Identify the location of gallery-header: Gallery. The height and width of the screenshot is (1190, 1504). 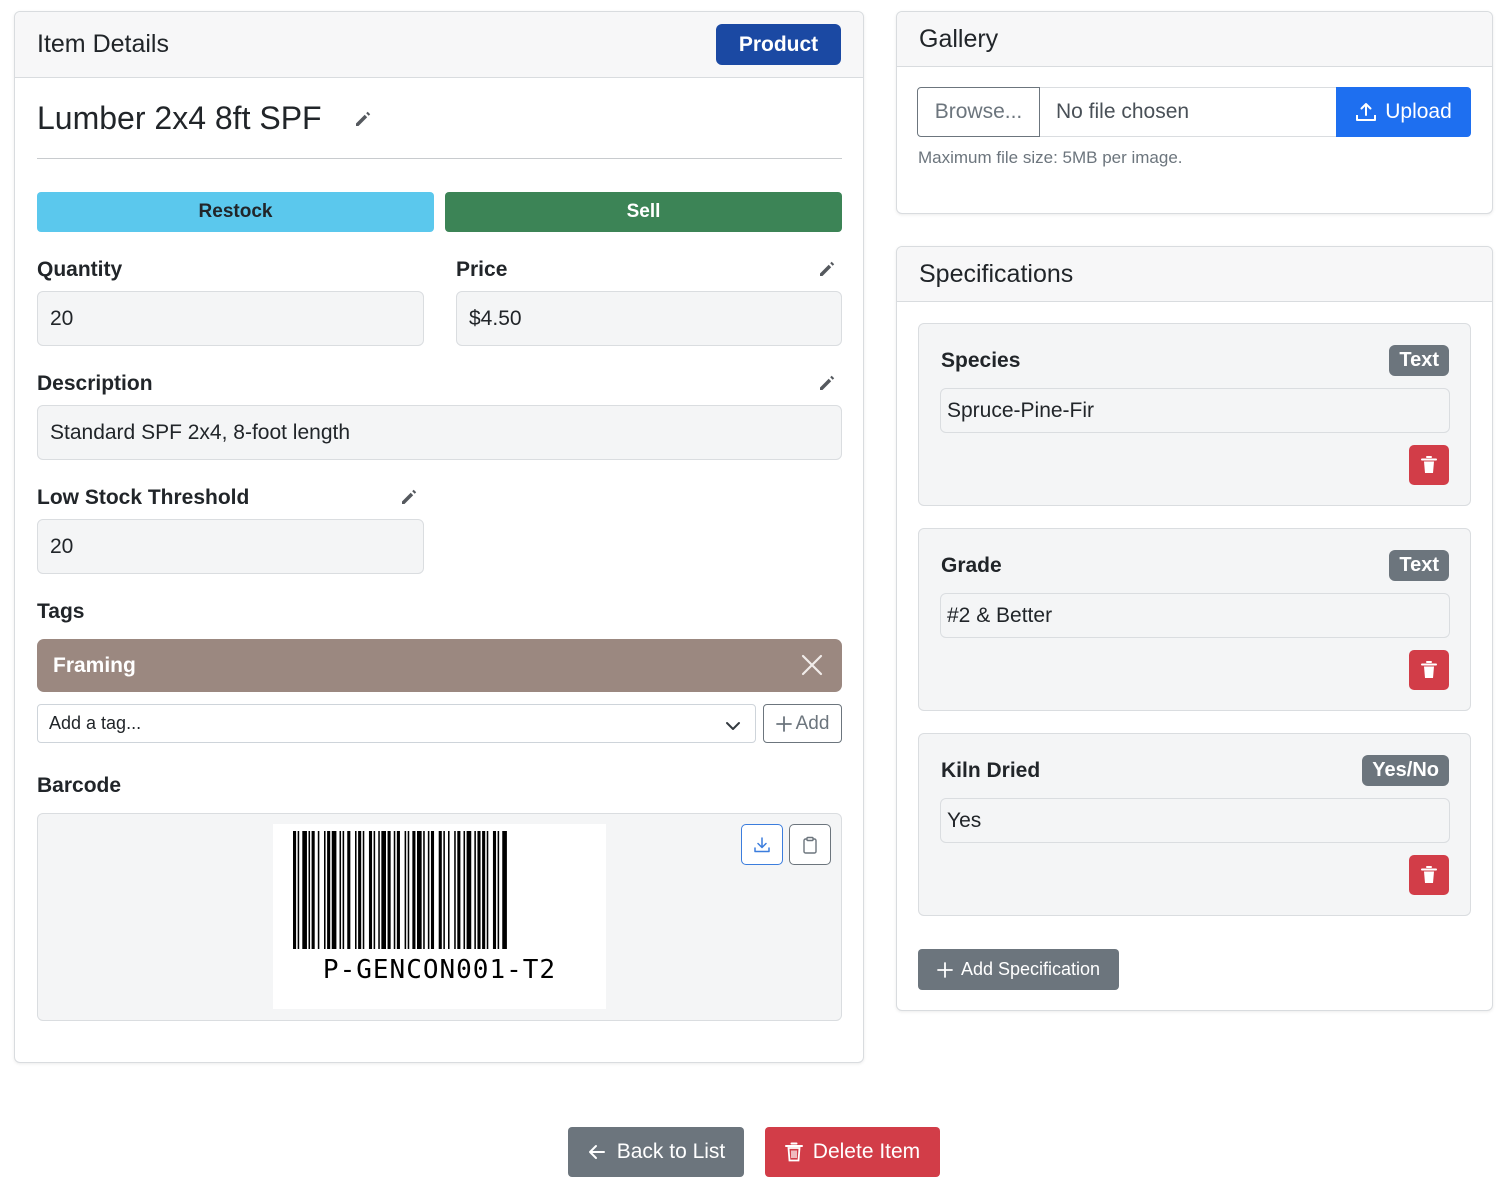
(1194, 39).